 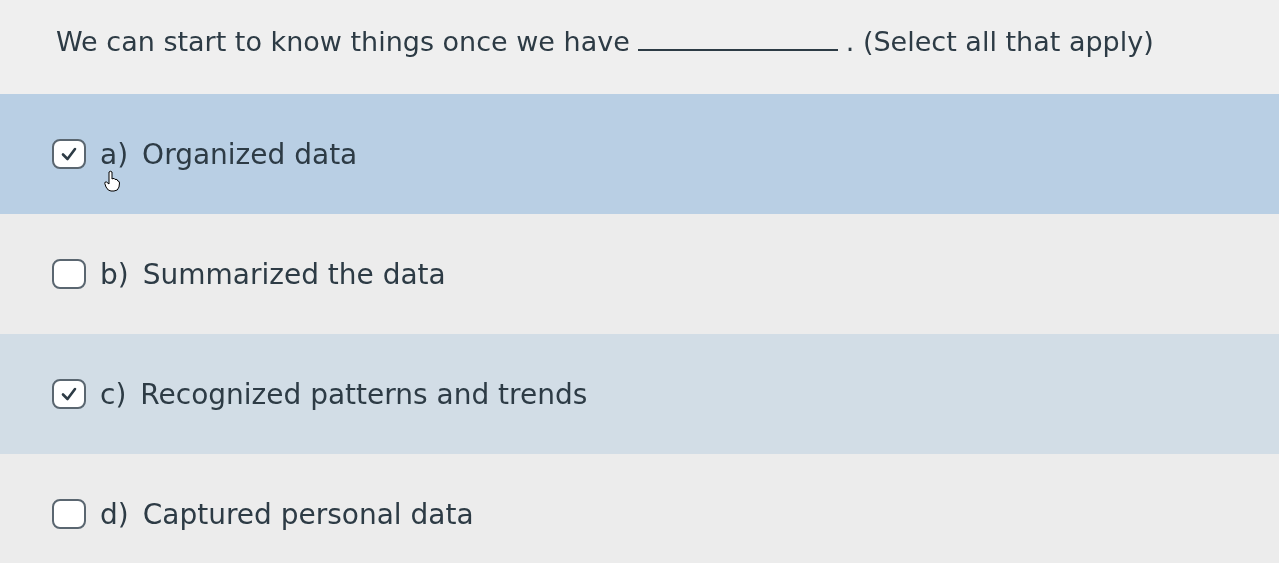 I want to click on question-text: We can start to know things once we have, so click(x=343, y=41).